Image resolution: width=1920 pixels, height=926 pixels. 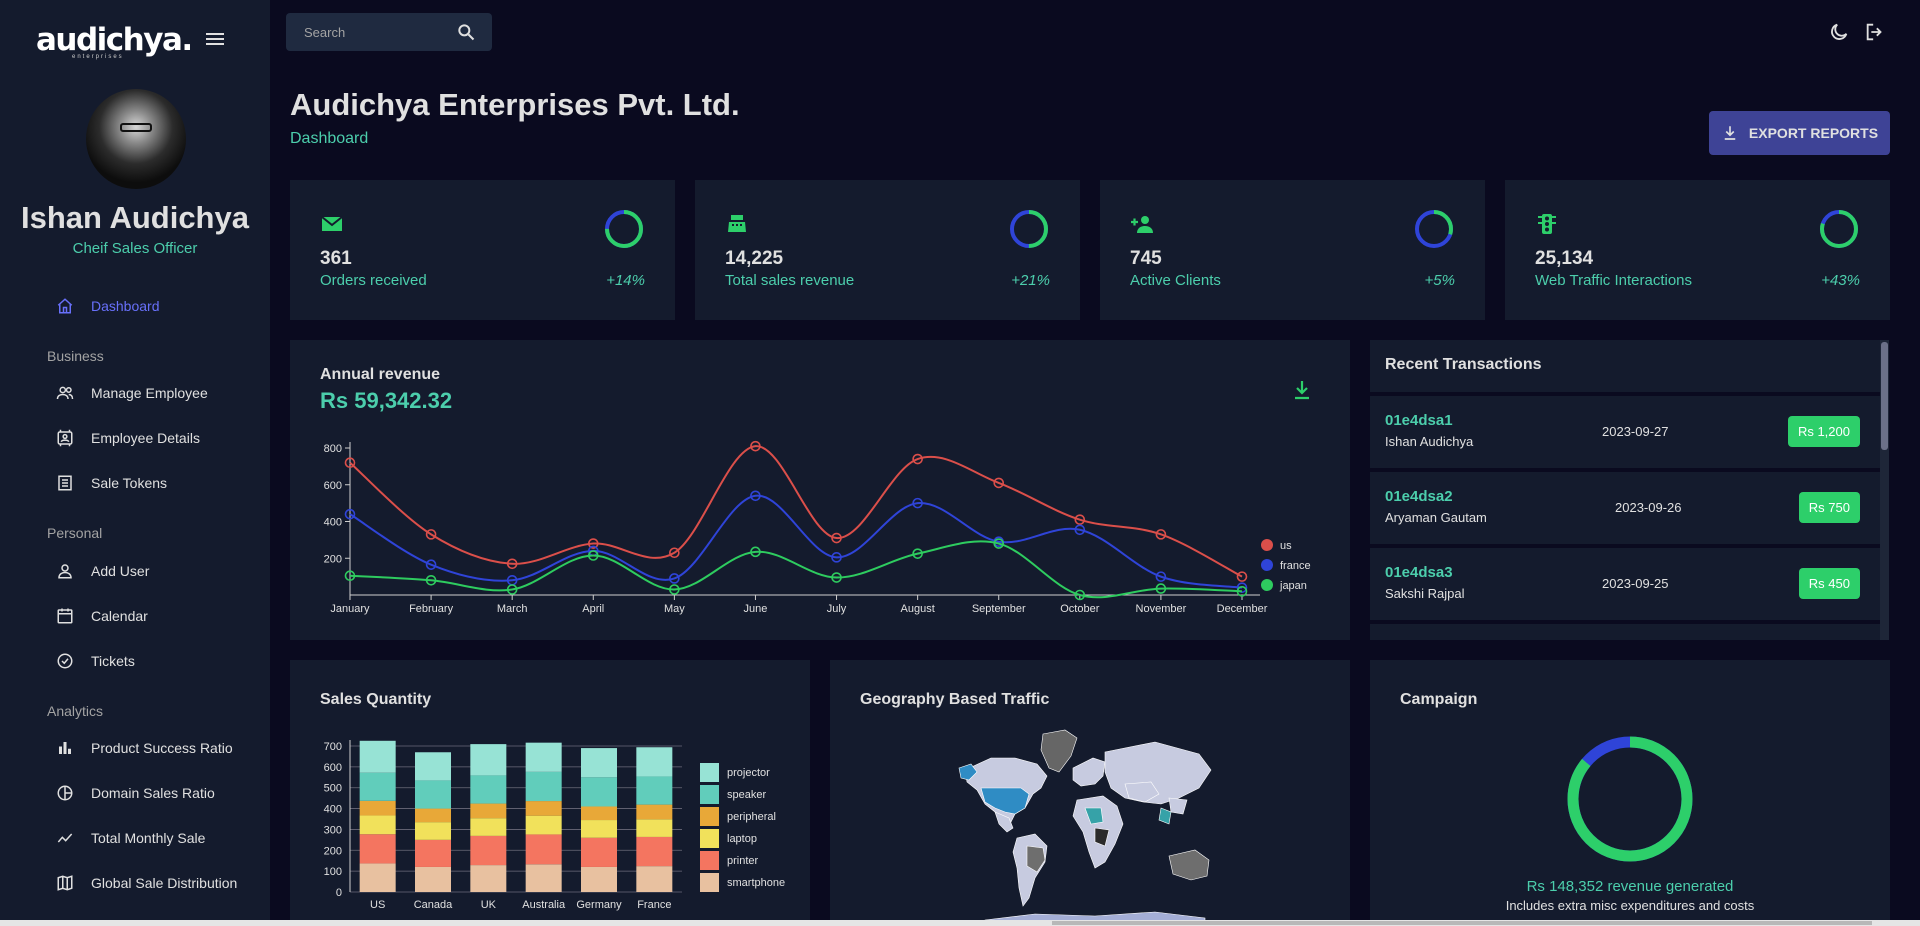 I want to click on campaign-revenue: Rs 148,352 revenue generated, so click(x=1630, y=886).